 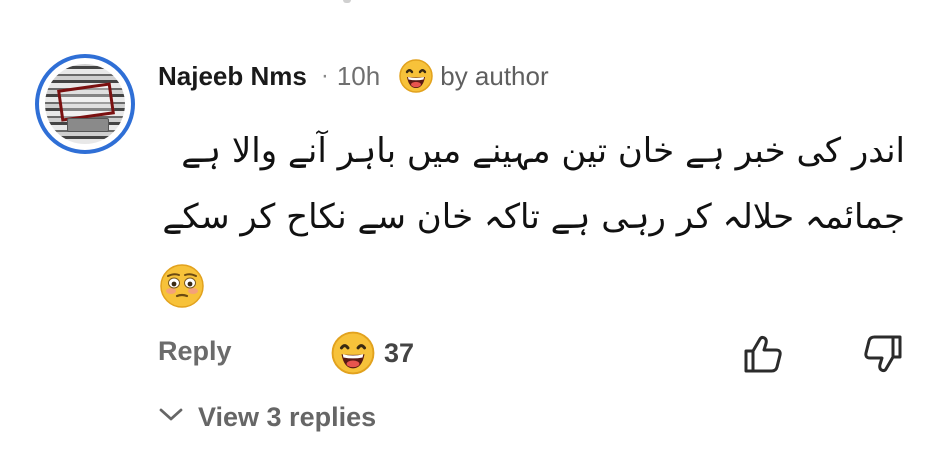 What do you see at coordinates (399, 352) in the screenshot?
I see `reaction-count: 37` at bounding box center [399, 352].